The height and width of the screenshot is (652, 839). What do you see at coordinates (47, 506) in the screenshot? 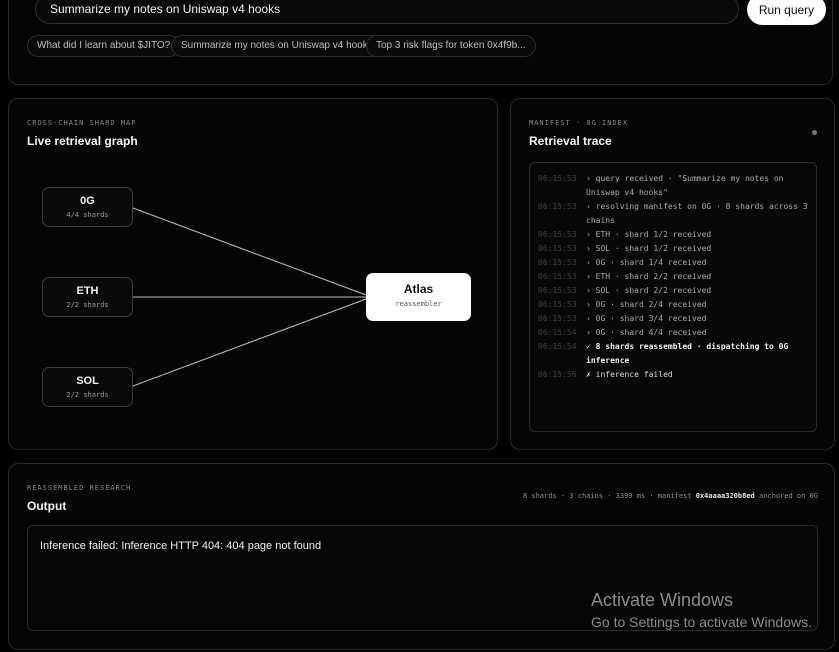
I see `output-title: Output` at bounding box center [47, 506].